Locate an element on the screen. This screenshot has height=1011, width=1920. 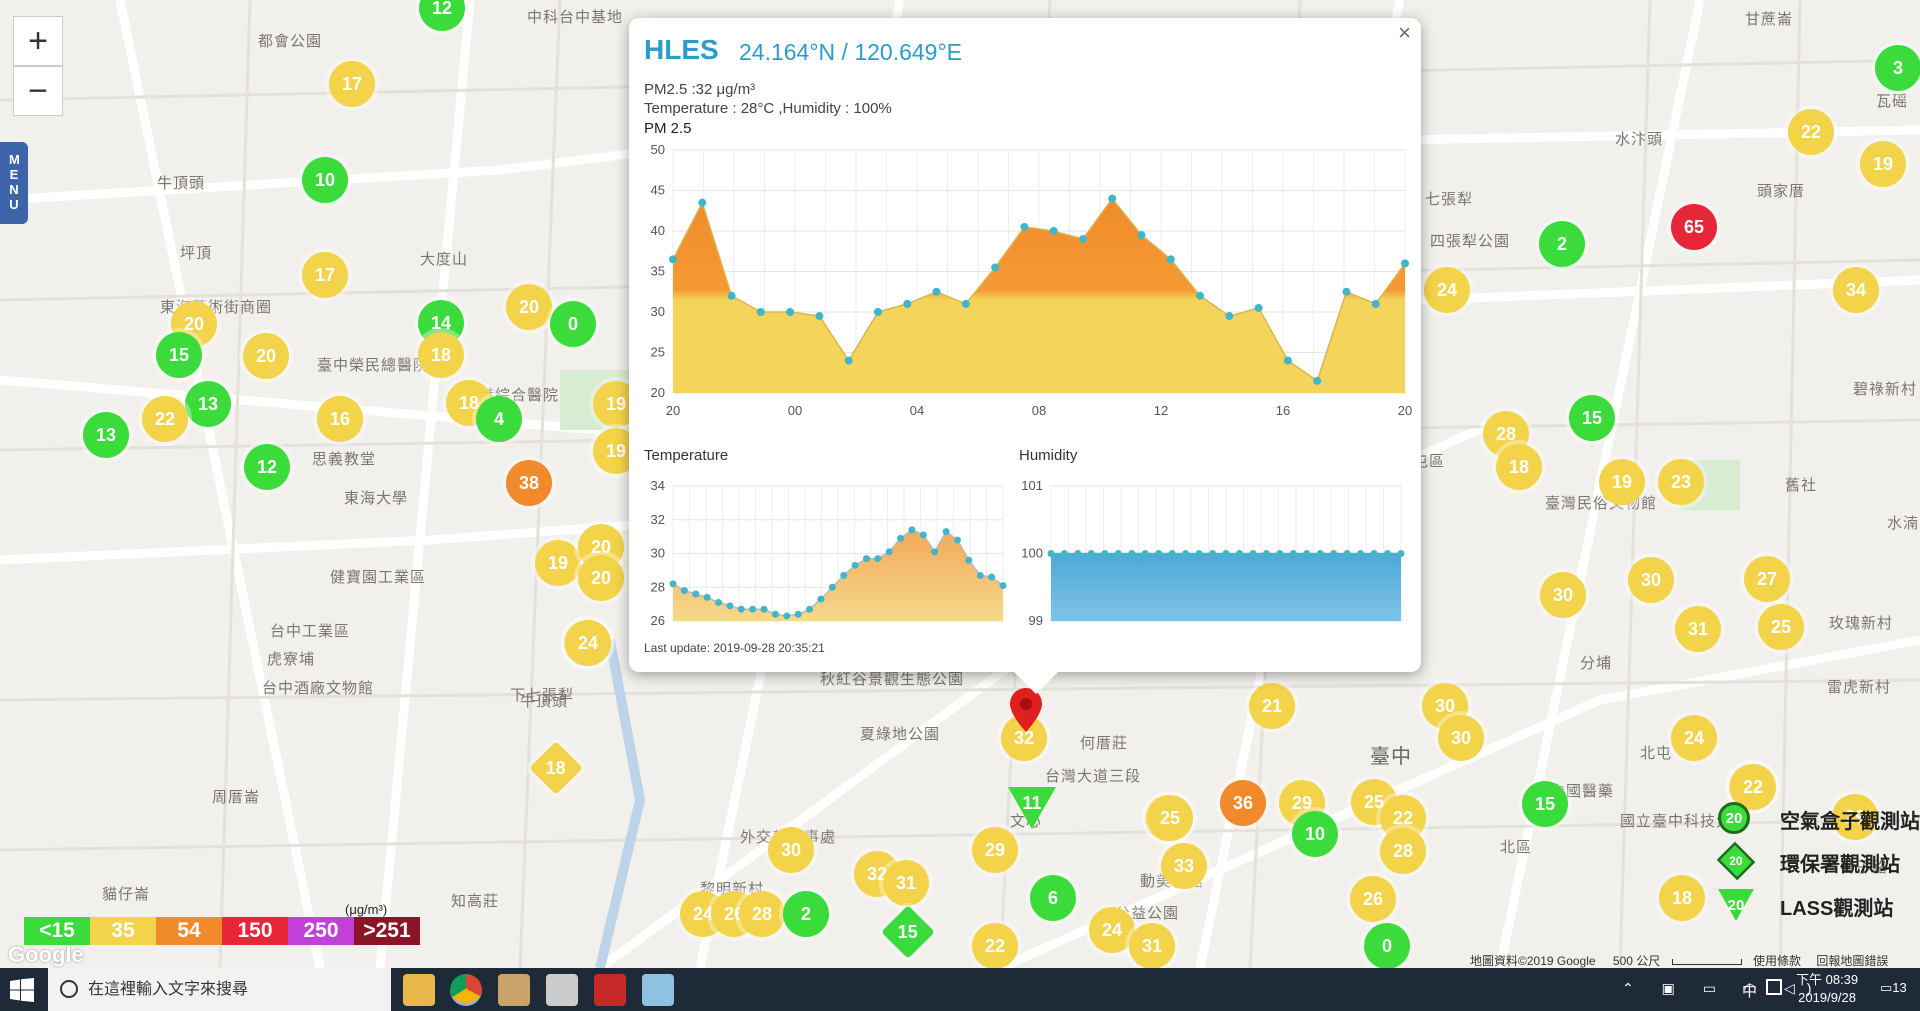
app-red-icon is located at coordinates (610, 990).